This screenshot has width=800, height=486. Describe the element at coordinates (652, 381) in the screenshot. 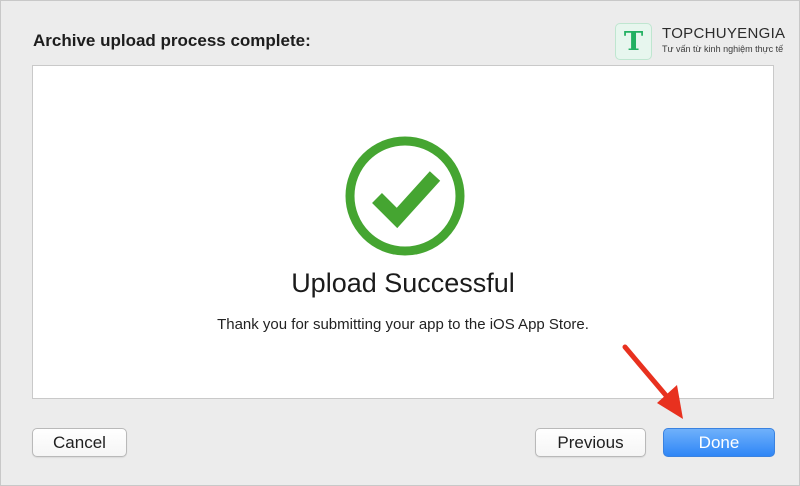

I see `red-arrow-icon` at that location.